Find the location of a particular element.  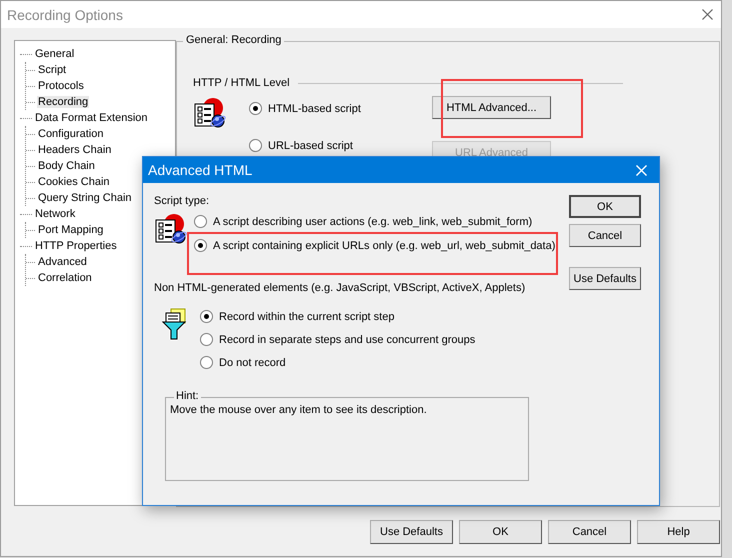

tree-item: Headers Chain is located at coordinates (74, 150).